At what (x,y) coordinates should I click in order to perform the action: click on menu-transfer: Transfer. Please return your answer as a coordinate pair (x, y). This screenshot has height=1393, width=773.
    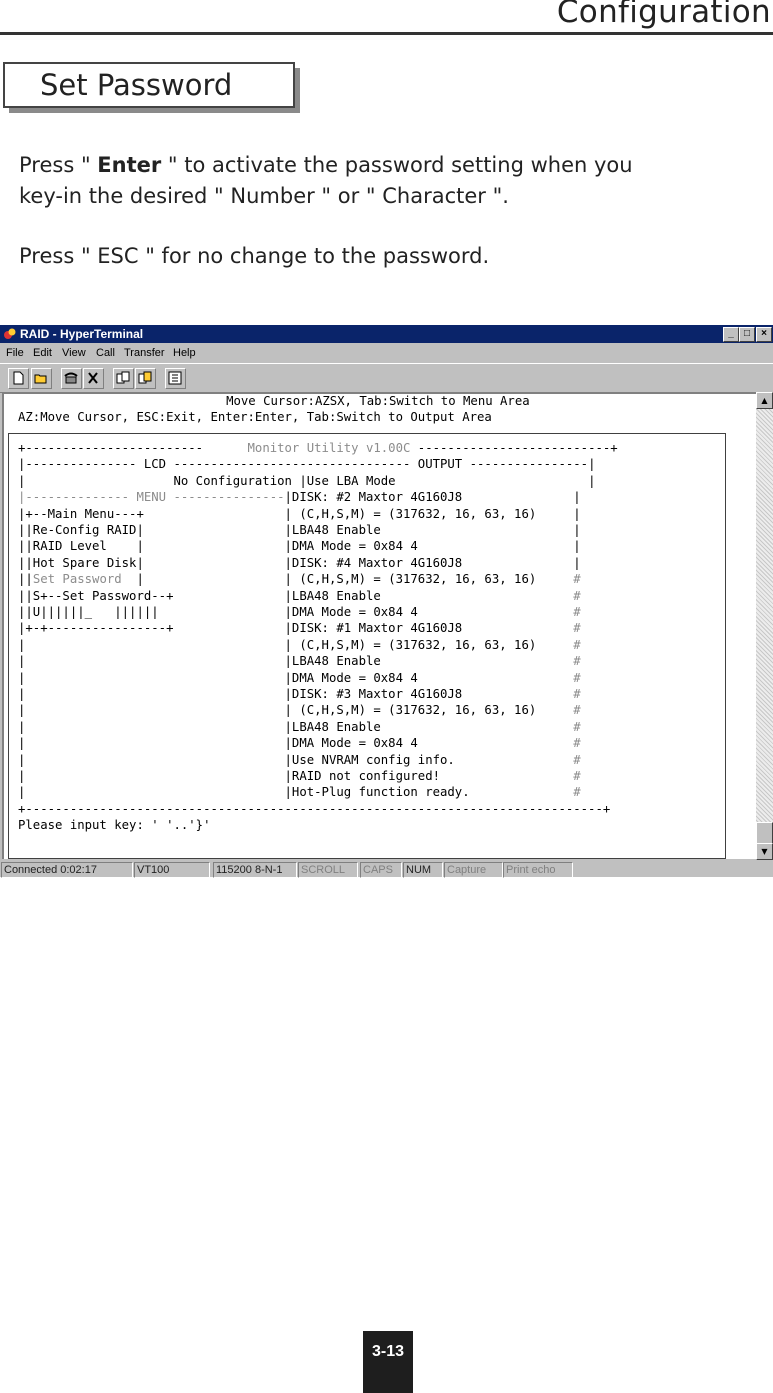
    Looking at the image, I should click on (144, 353).